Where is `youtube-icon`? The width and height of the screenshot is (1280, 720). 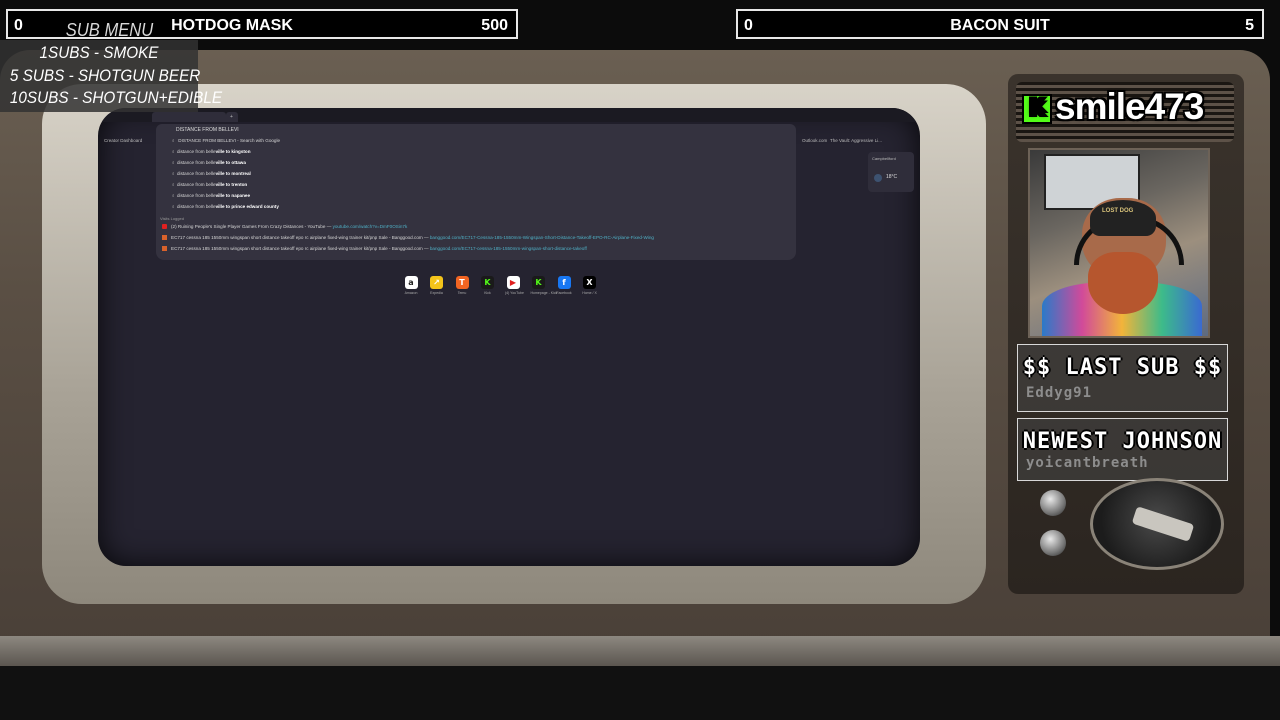 youtube-icon is located at coordinates (164, 227).